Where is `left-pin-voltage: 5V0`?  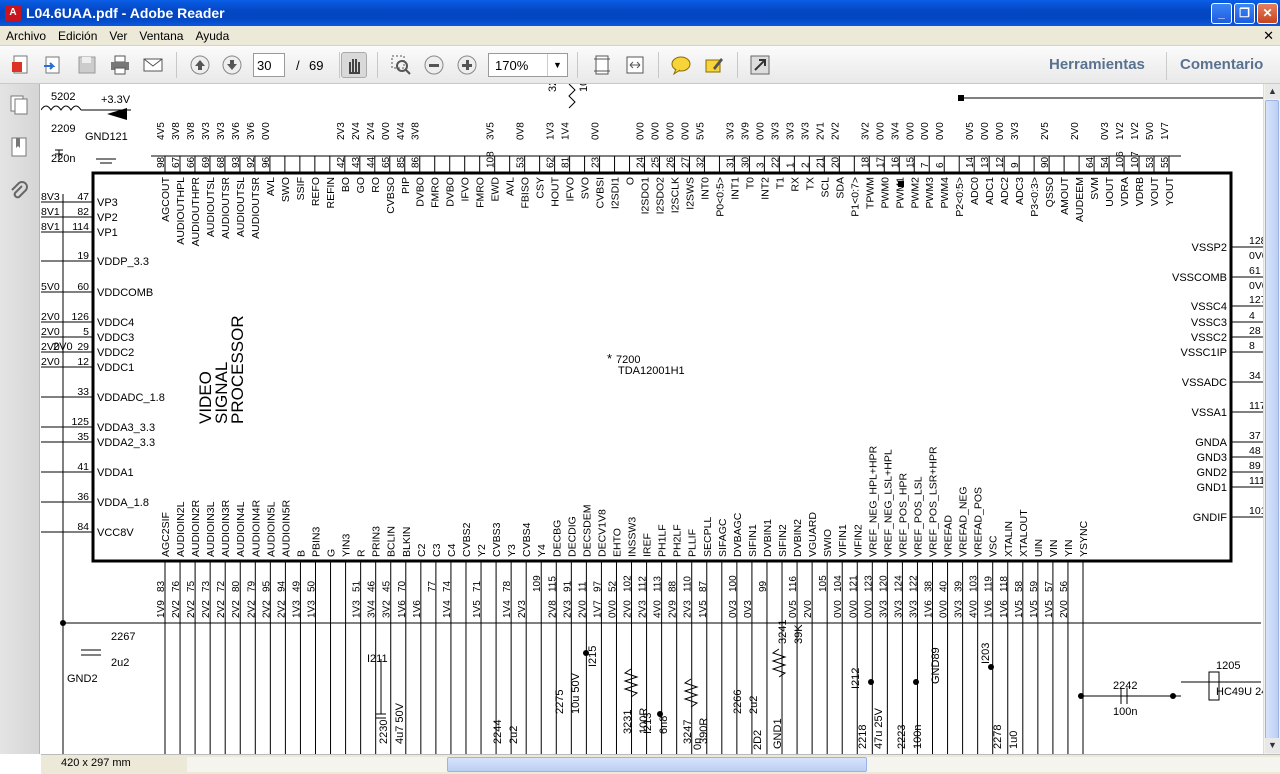
left-pin-voltage: 5V0 is located at coordinates (50, 287).